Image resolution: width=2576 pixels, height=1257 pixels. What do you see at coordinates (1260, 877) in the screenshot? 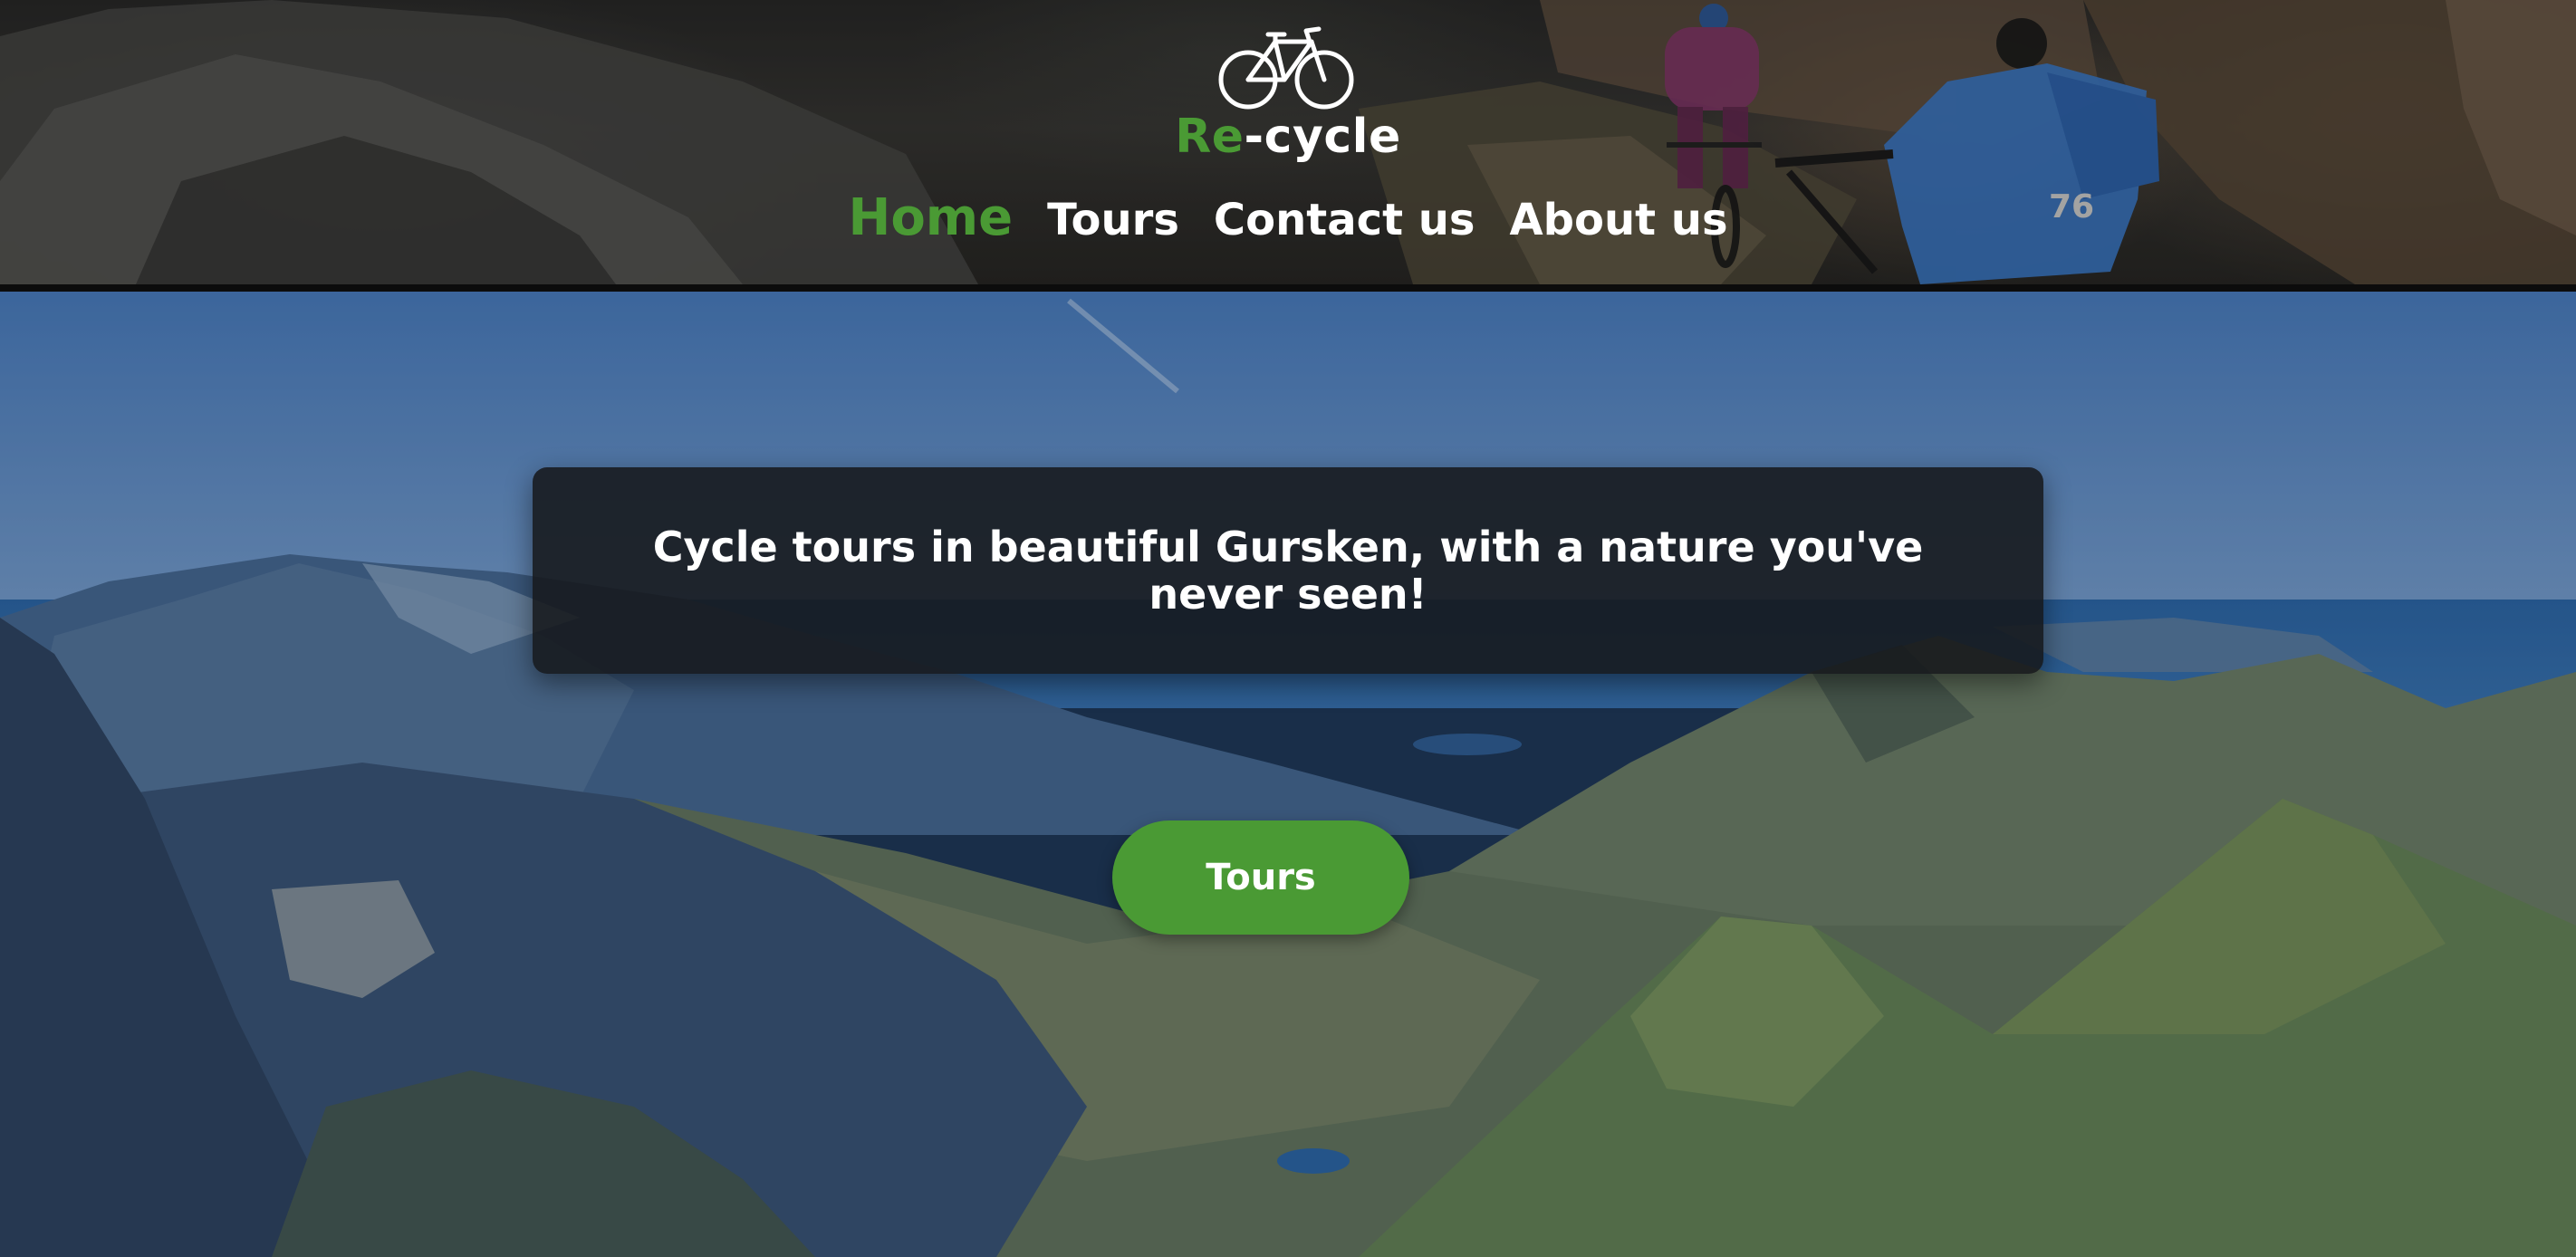
I see `tours-button: Tours` at bounding box center [1260, 877].